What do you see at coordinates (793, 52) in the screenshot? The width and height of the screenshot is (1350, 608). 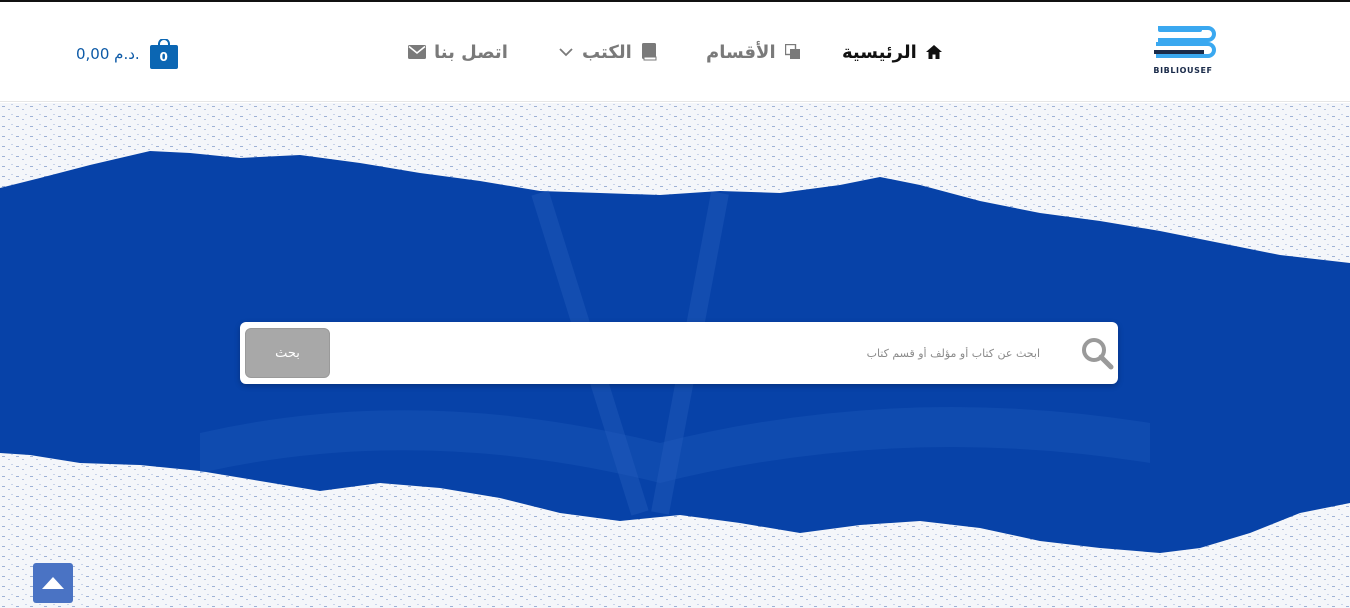 I see `copy-icon` at bounding box center [793, 52].